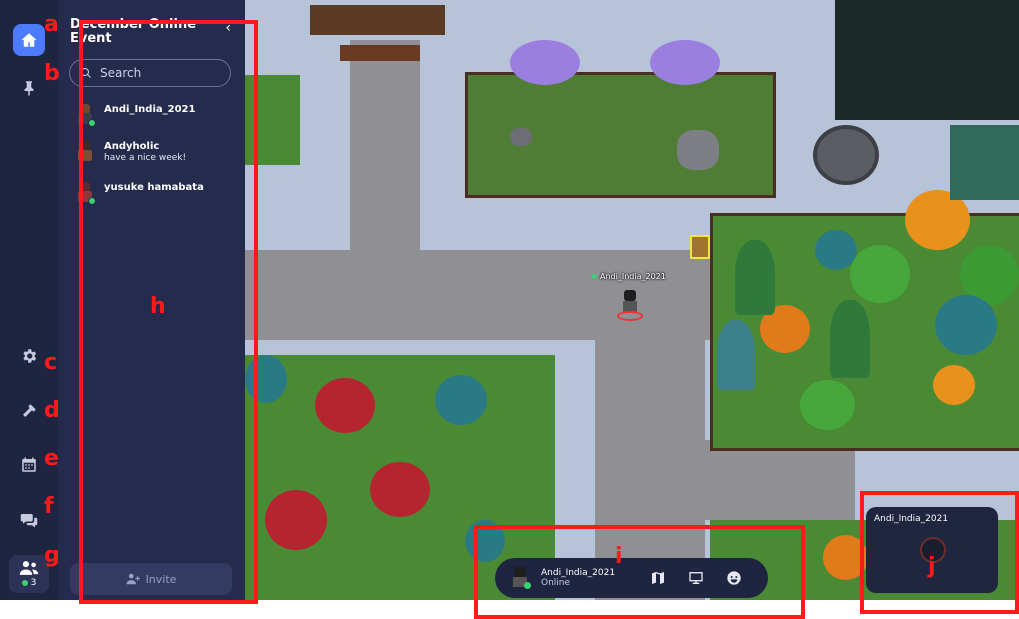  I want to click on pin-icon, so click(29, 88).